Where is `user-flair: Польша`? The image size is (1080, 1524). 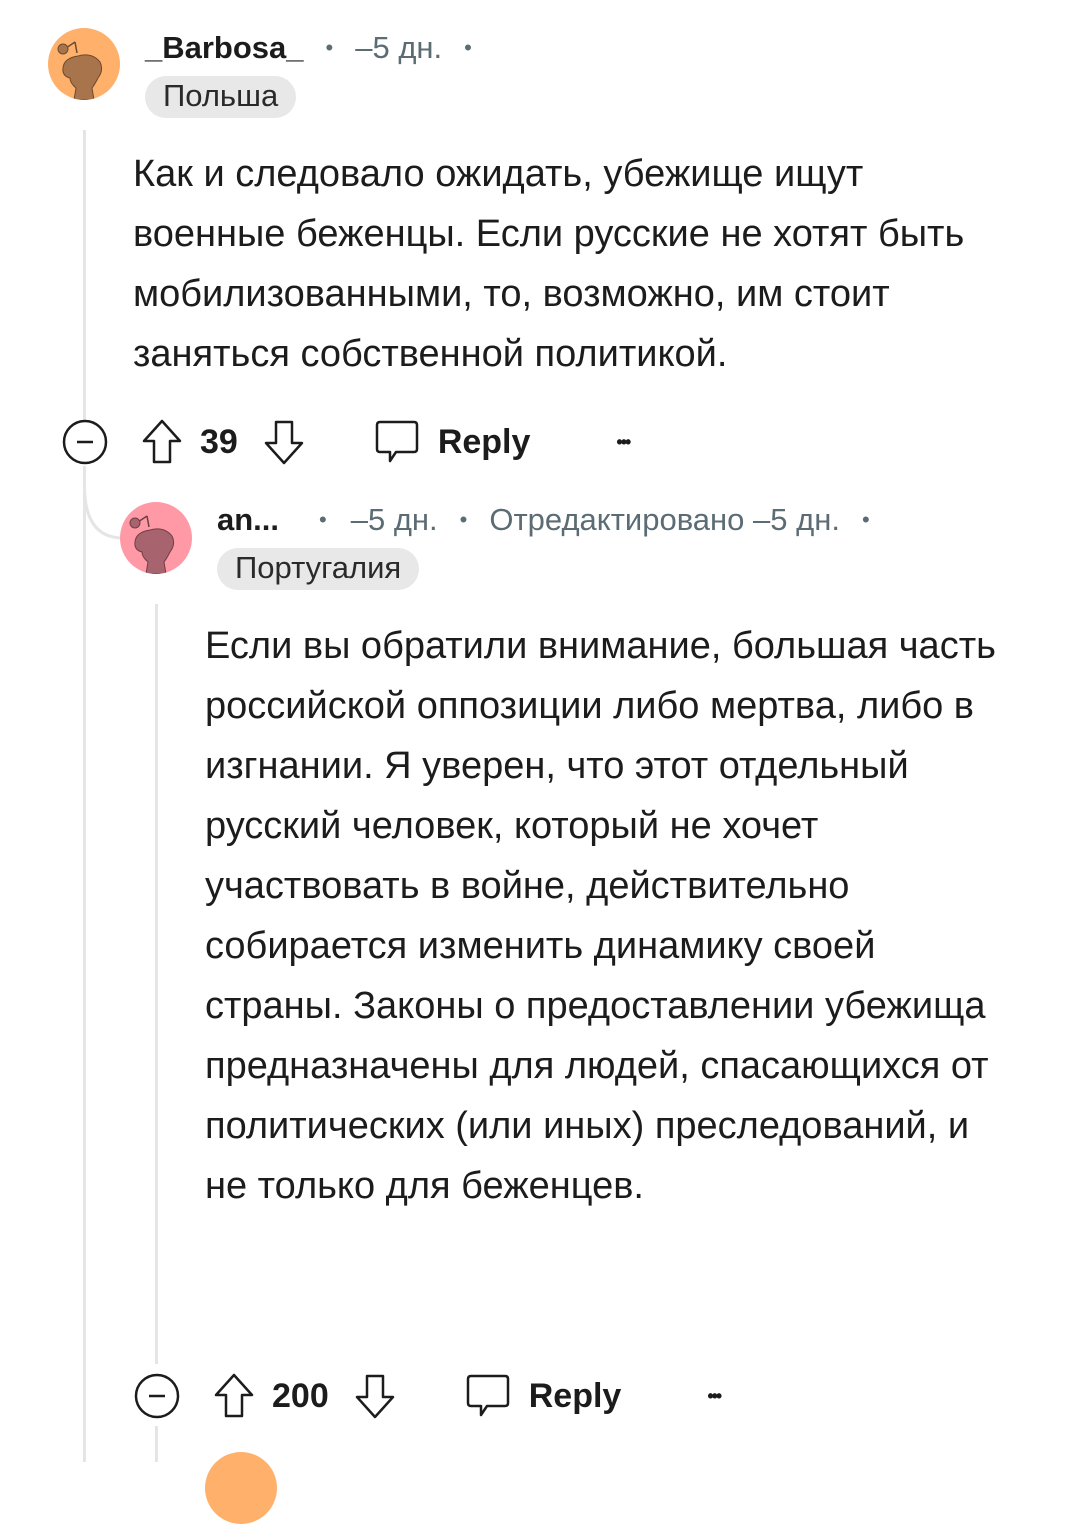
user-flair: Польша is located at coordinates (221, 97).